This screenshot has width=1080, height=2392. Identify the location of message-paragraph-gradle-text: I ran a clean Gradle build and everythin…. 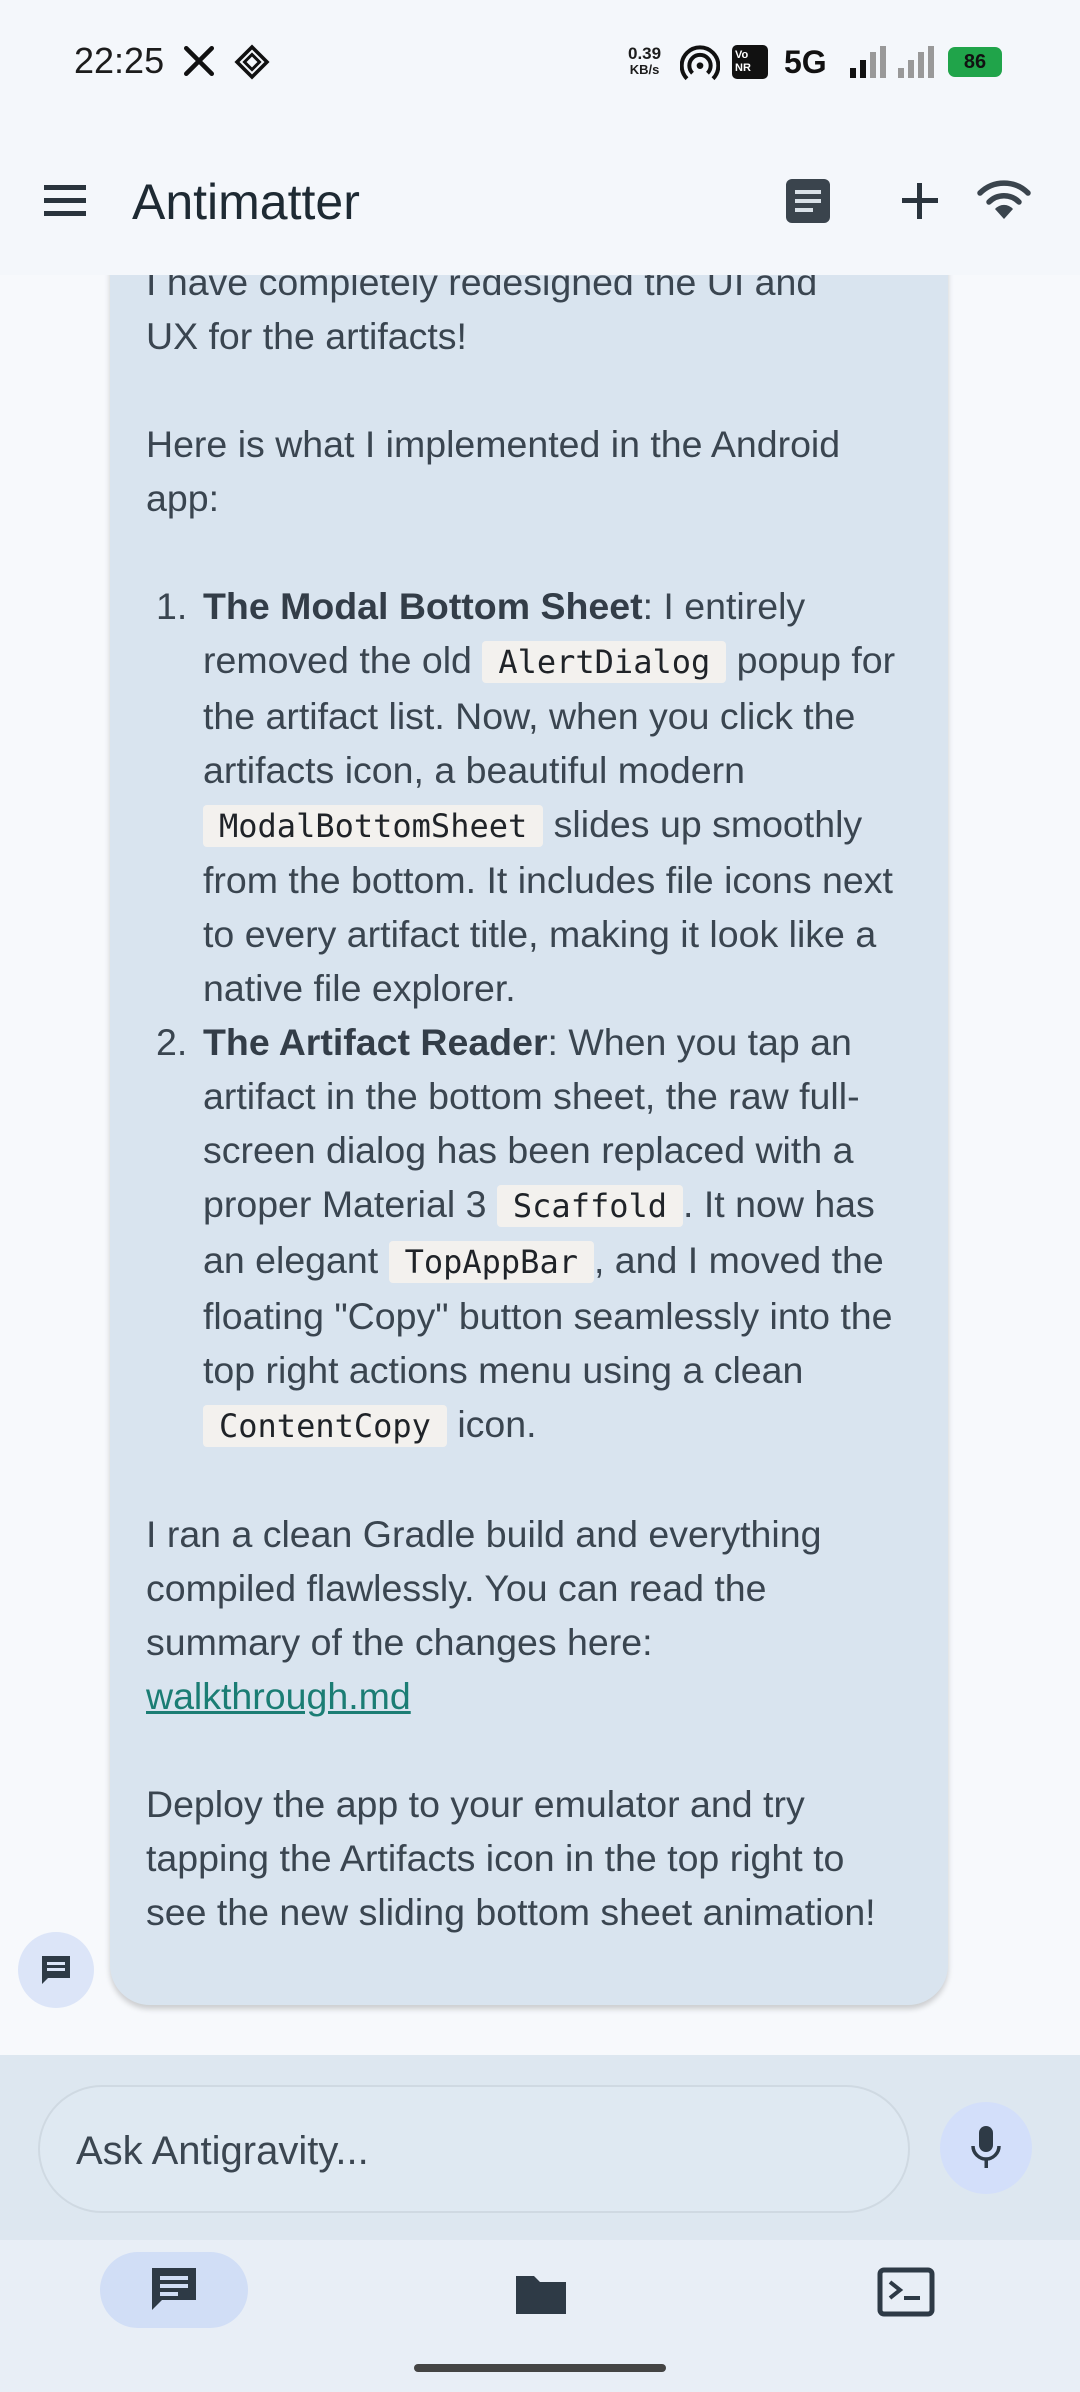
(484, 1588).